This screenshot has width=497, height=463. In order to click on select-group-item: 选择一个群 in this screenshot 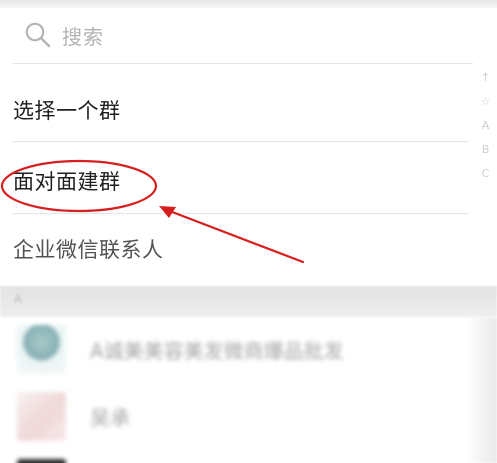, I will do `click(235, 110)`.